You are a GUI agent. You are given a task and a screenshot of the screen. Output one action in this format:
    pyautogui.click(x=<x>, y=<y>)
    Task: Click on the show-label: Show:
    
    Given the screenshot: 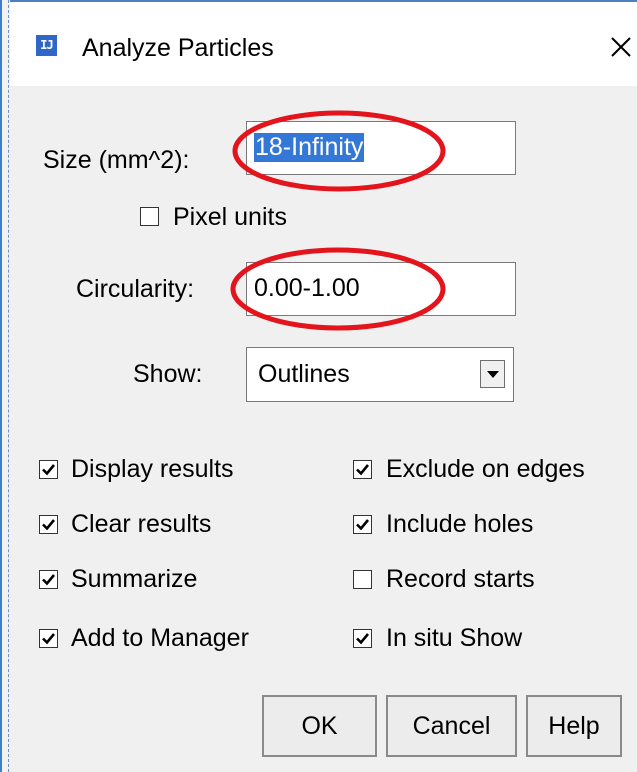 What is the action you would take?
    pyautogui.click(x=168, y=374)
    